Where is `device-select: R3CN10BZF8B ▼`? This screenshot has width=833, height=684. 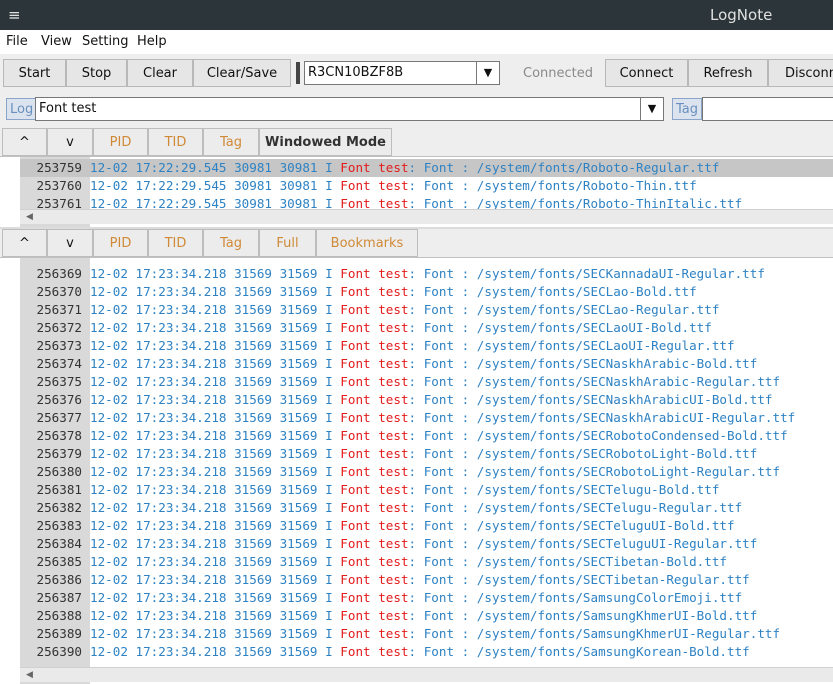 device-select: R3CN10BZF8B ▼ is located at coordinates (402, 73).